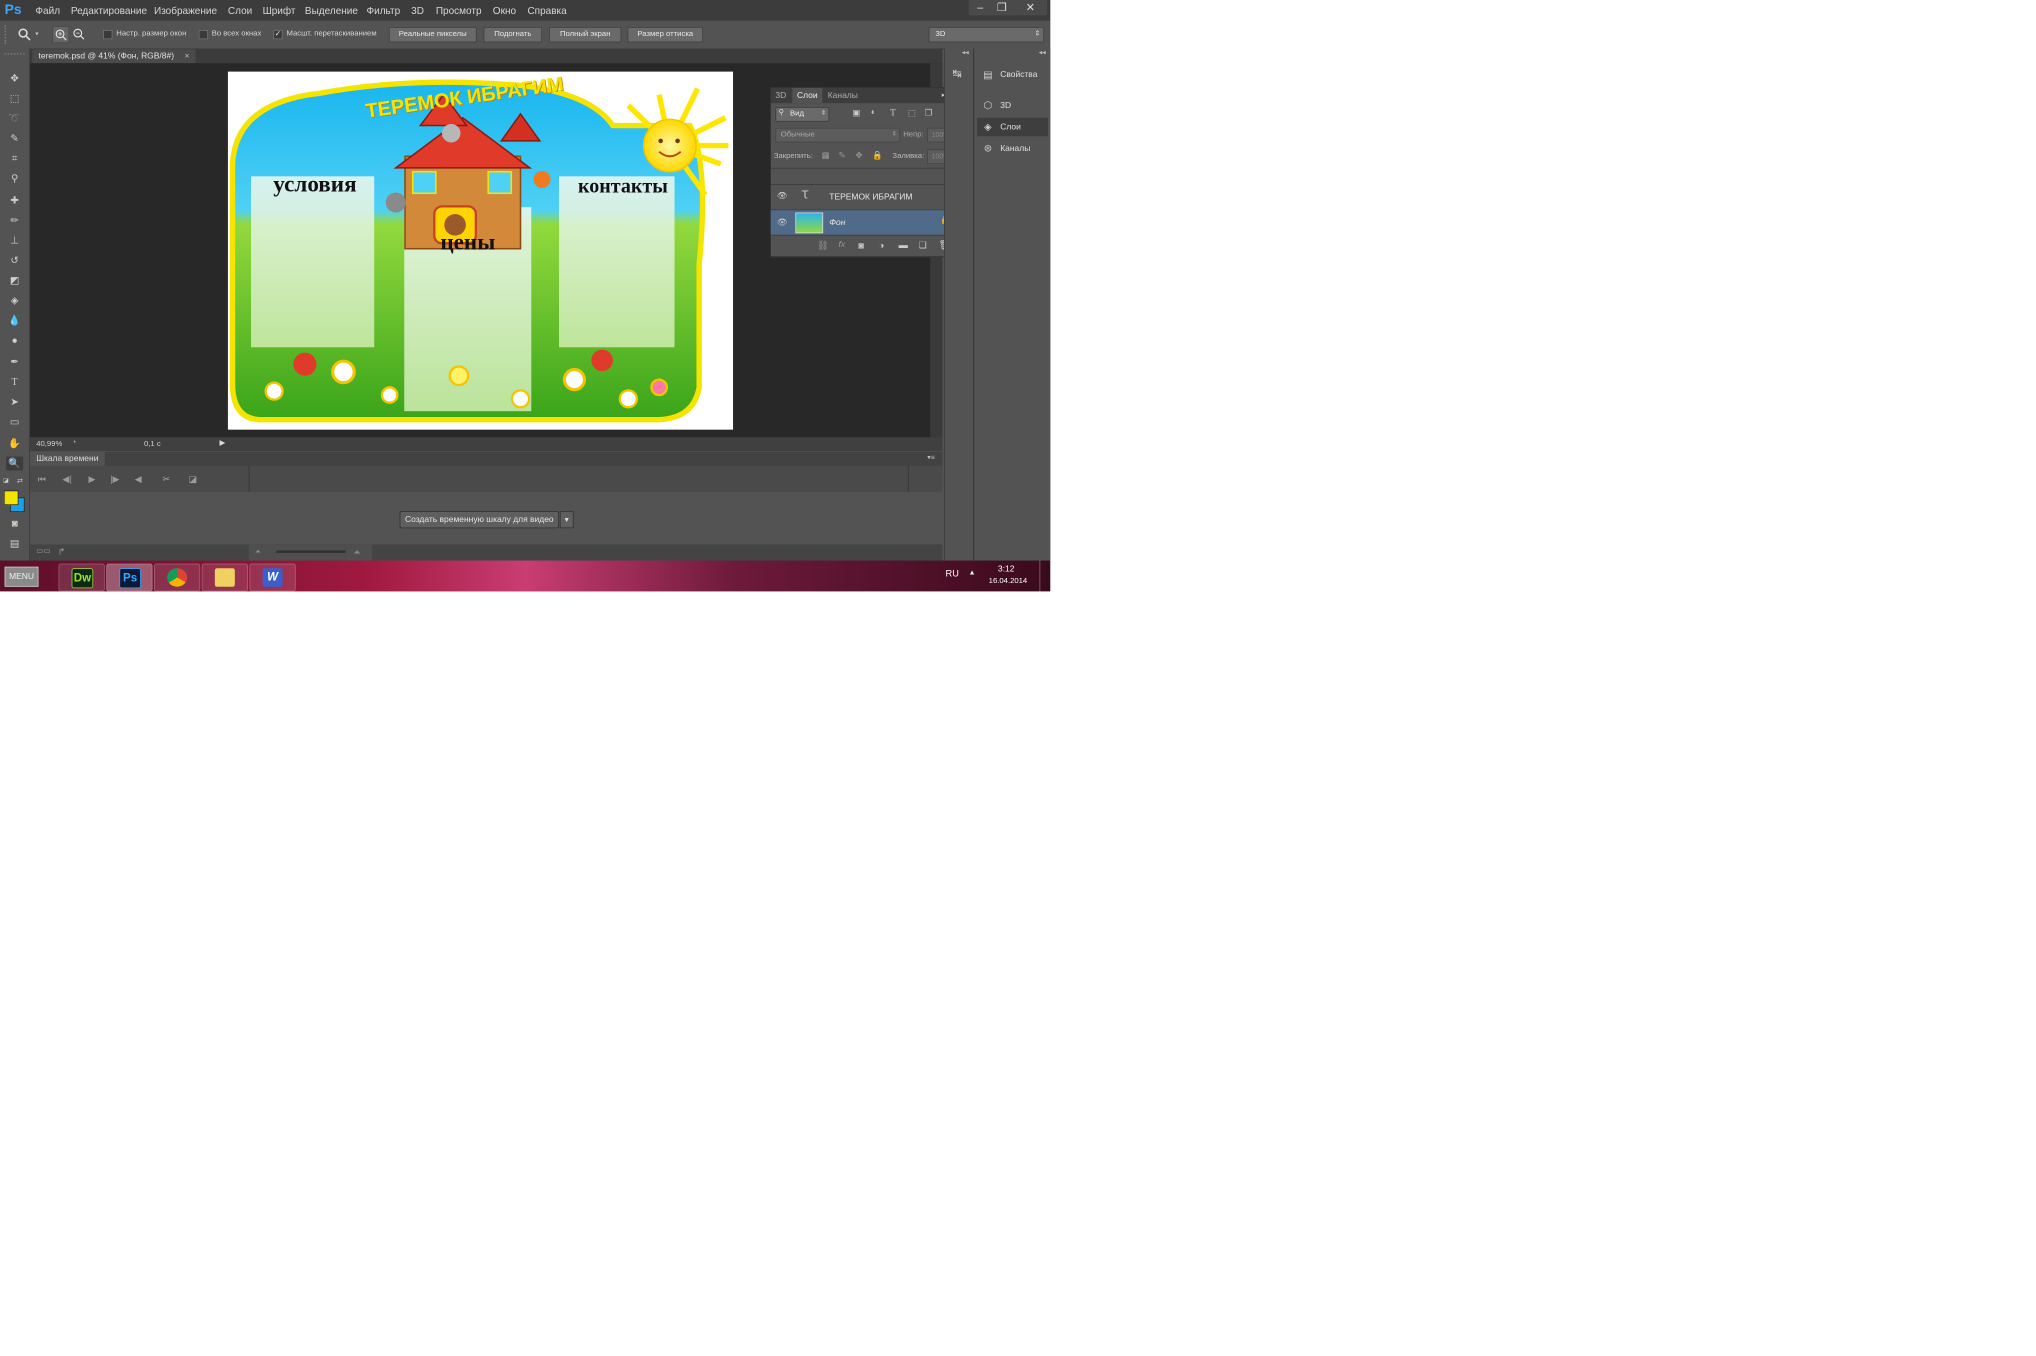 This screenshot has height=1356, width=2036. I want to click on layer-visibility-icon: 👁, so click(782, 222).